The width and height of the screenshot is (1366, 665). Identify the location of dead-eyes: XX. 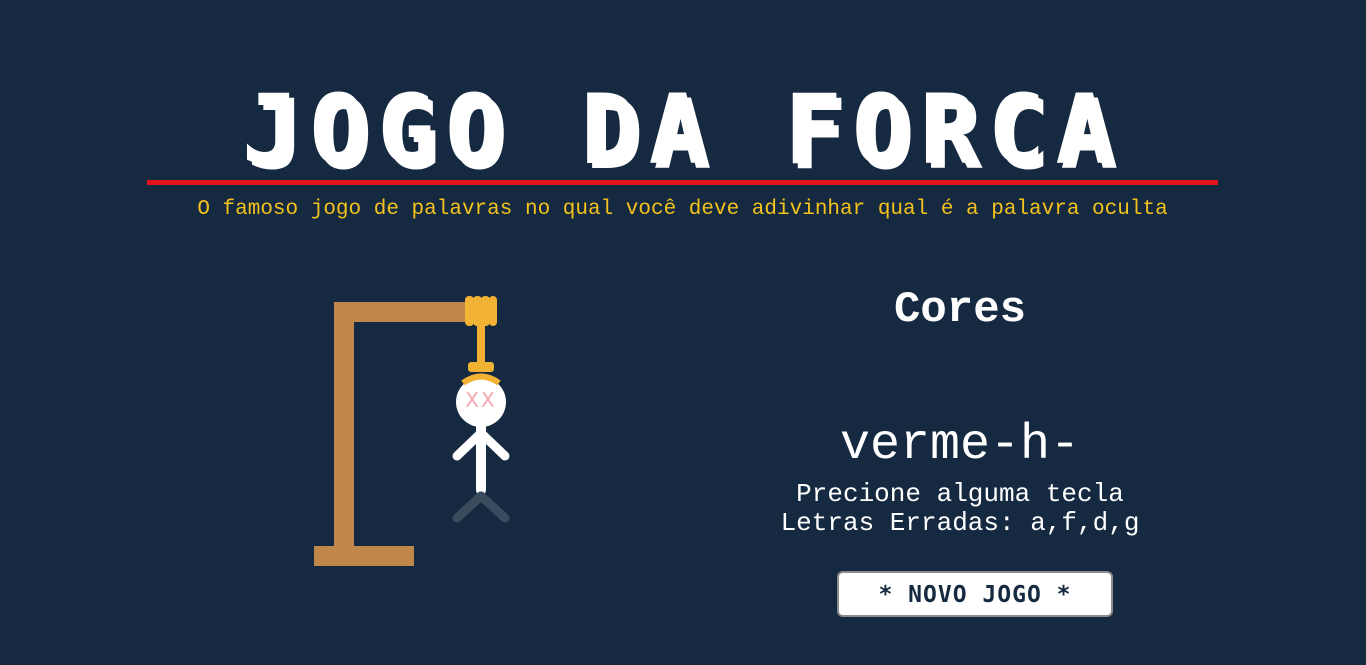
(480, 400).